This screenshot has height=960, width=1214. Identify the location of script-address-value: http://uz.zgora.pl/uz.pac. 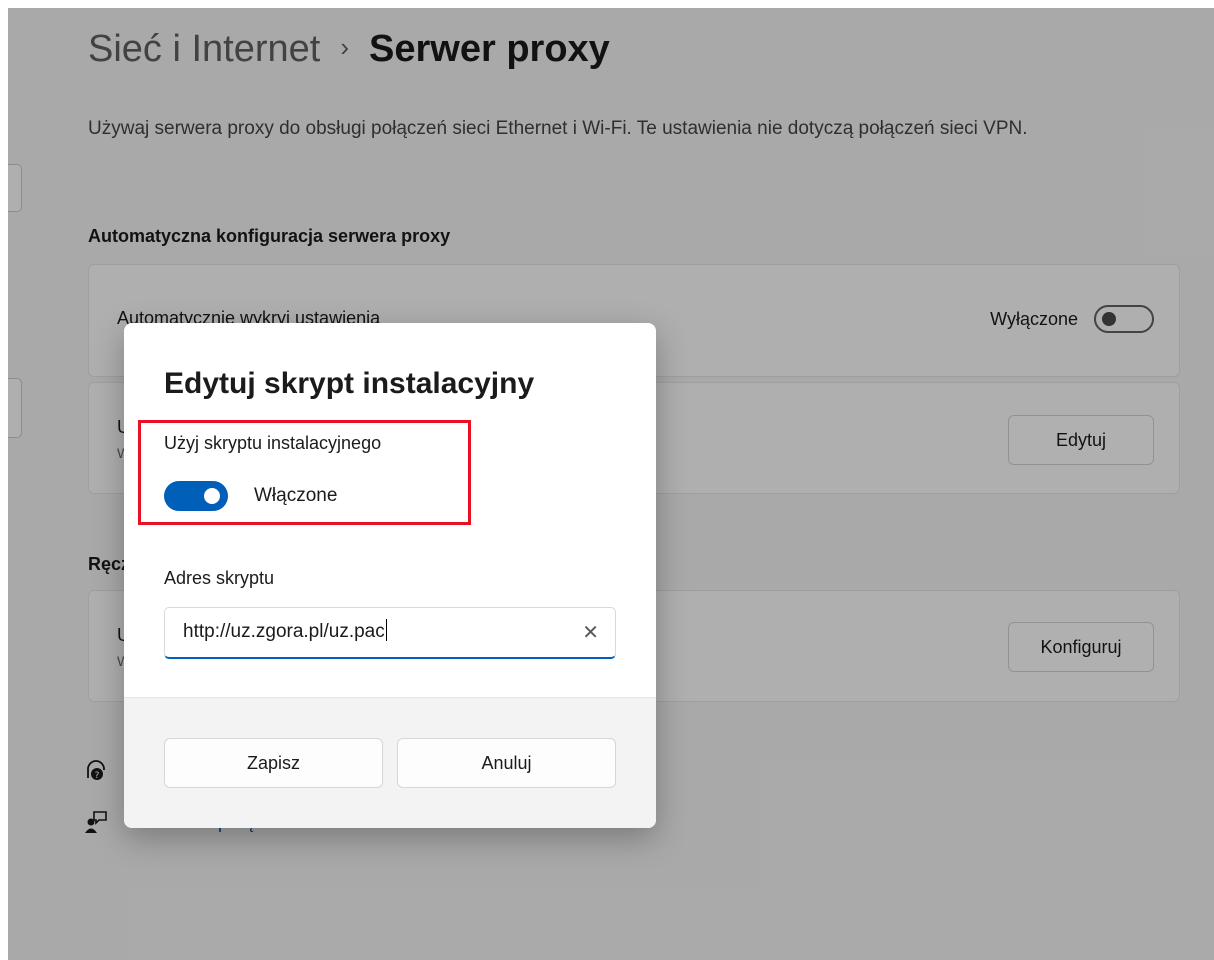
(284, 632).